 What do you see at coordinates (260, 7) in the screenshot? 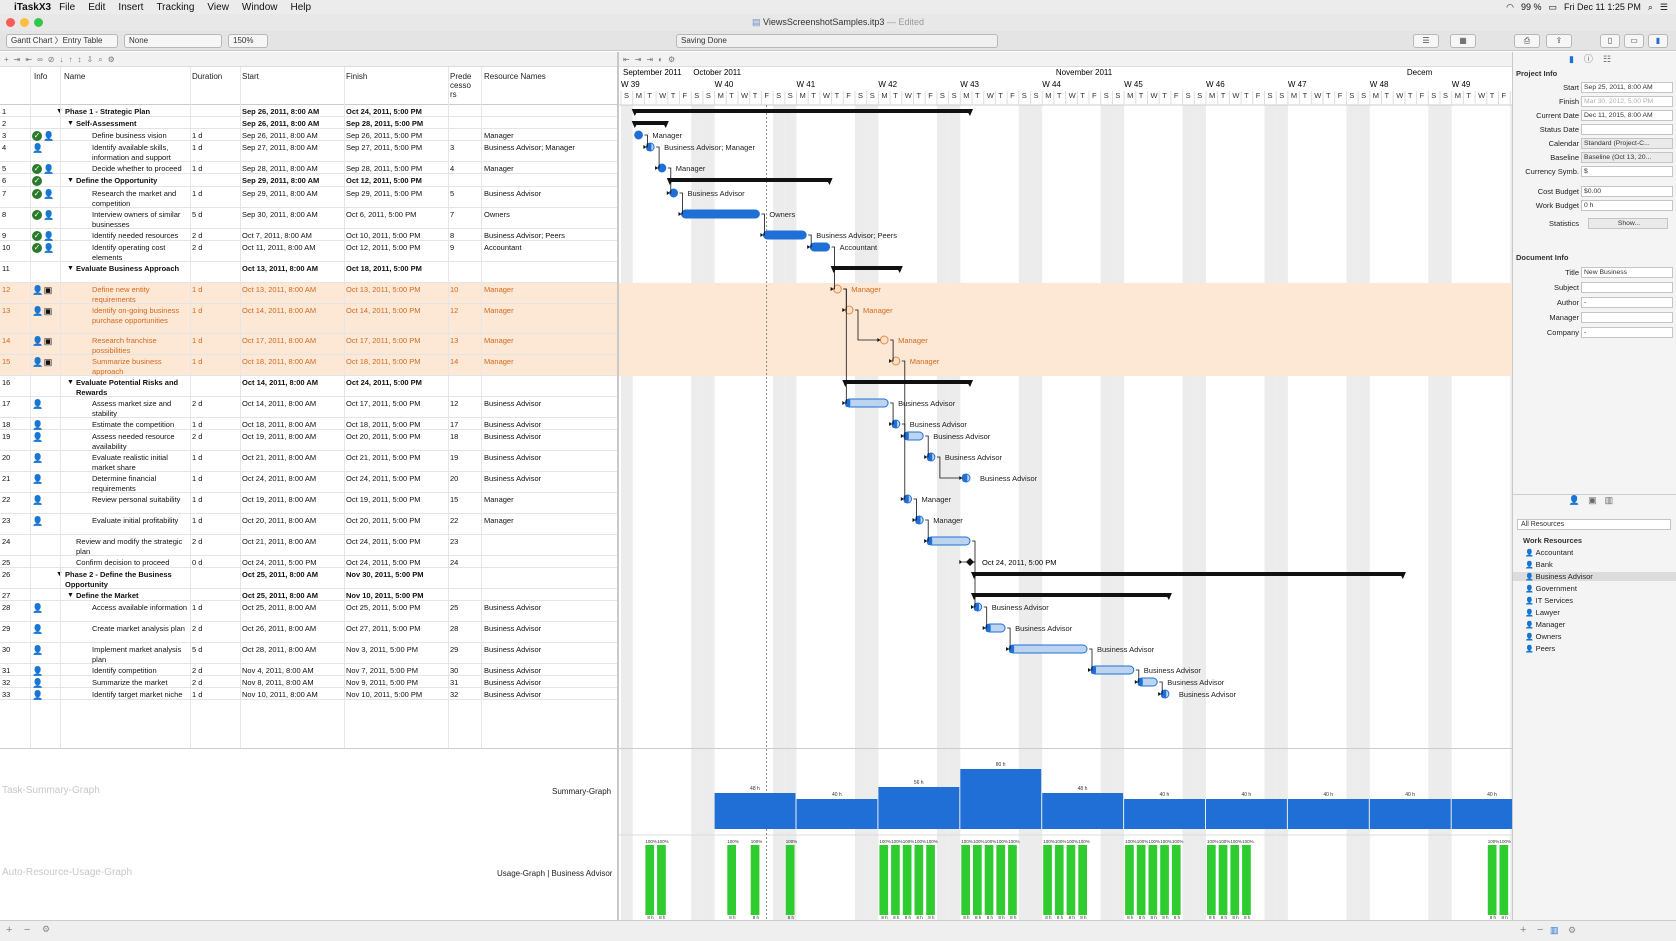
I see `menu-window: Window` at bounding box center [260, 7].